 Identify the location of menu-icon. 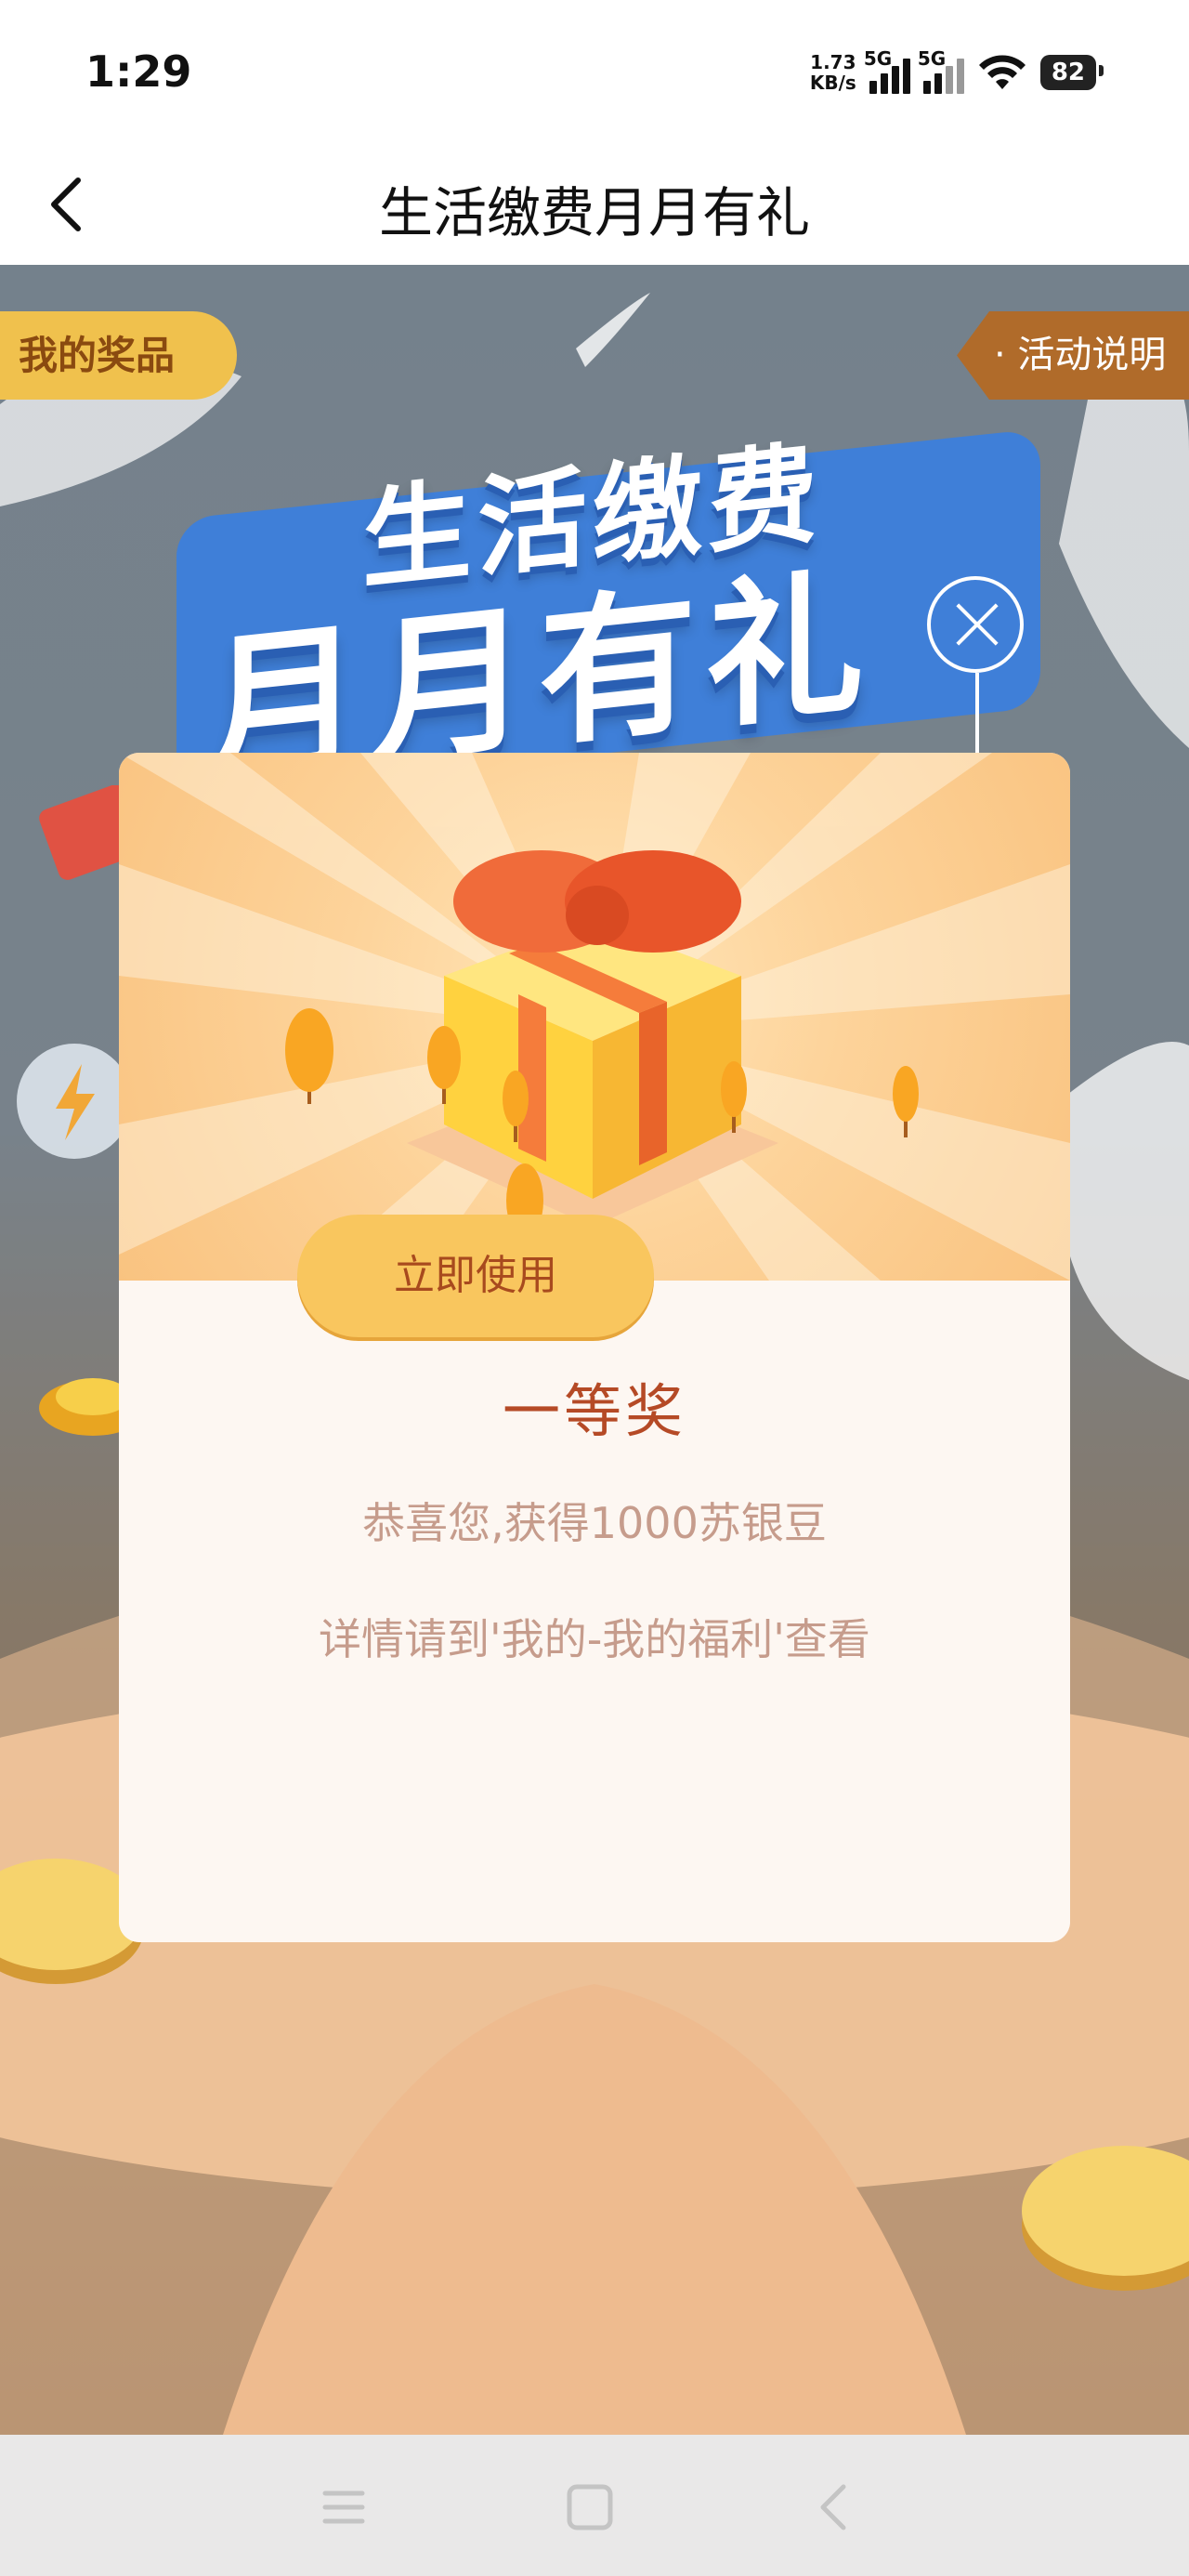
(344, 2507).